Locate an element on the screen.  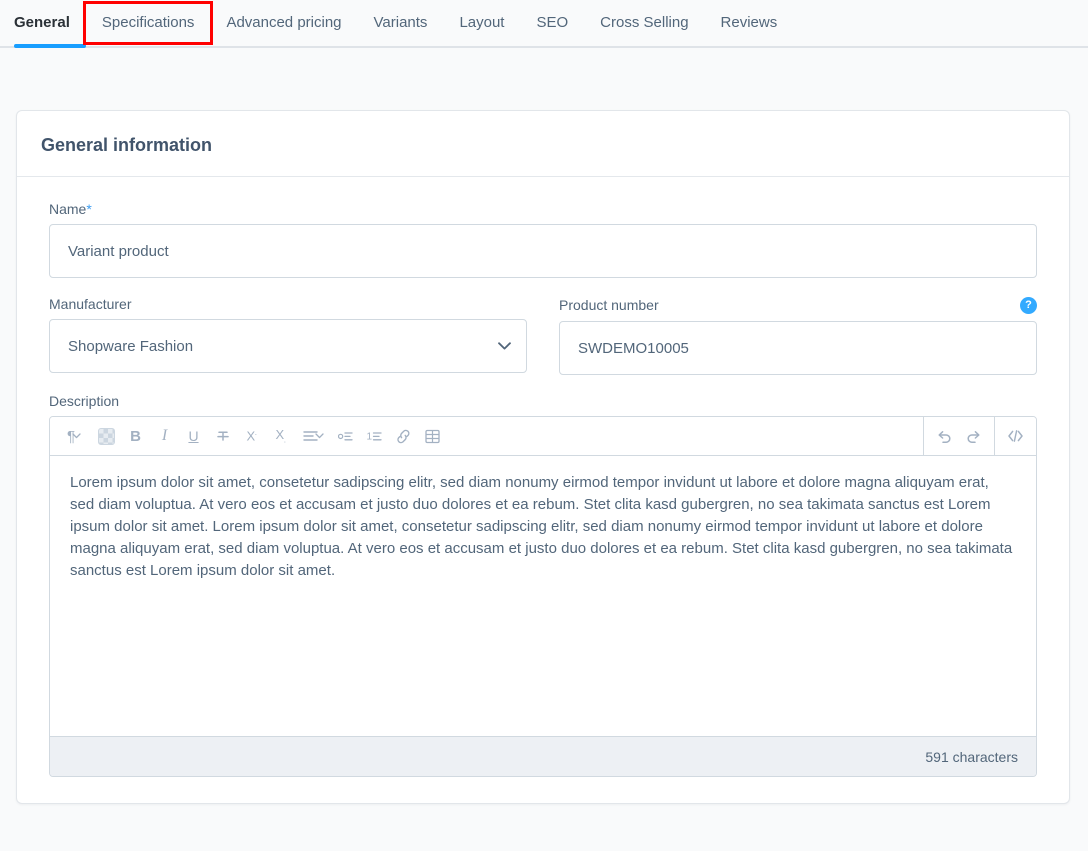
field-manufacturer: Manufacturer is located at coordinates (288, 334).